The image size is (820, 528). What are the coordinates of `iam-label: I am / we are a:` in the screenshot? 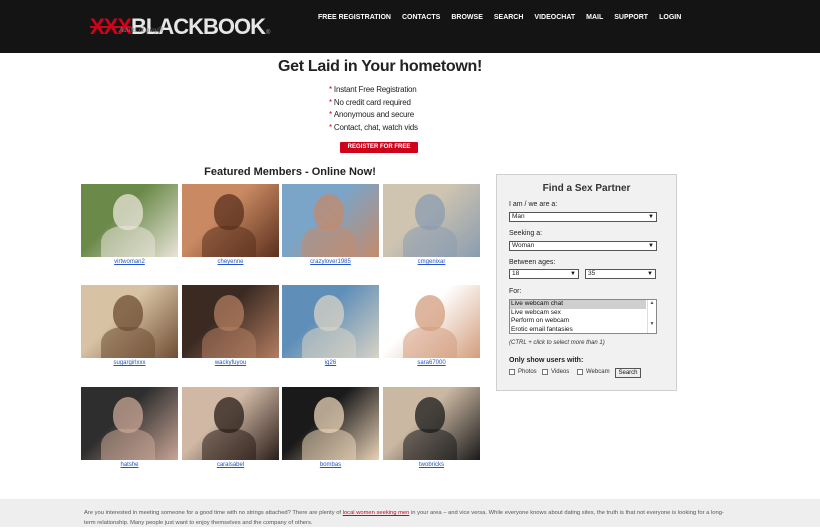 It's located at (533, 204).